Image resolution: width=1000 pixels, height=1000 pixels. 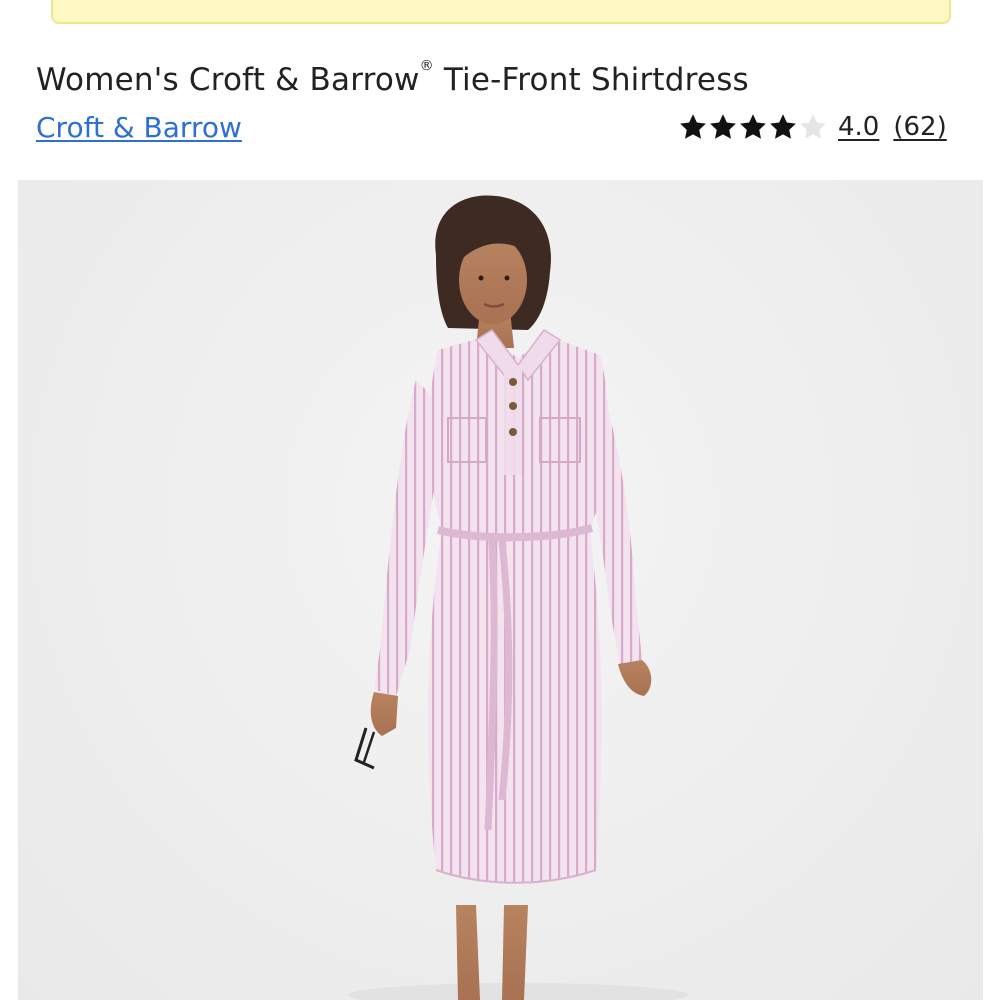 What do you see at coordinates (139, 127) in the screenshot?
I see `brand-link: Croft & Barrow` at bounding box center [139, 127].